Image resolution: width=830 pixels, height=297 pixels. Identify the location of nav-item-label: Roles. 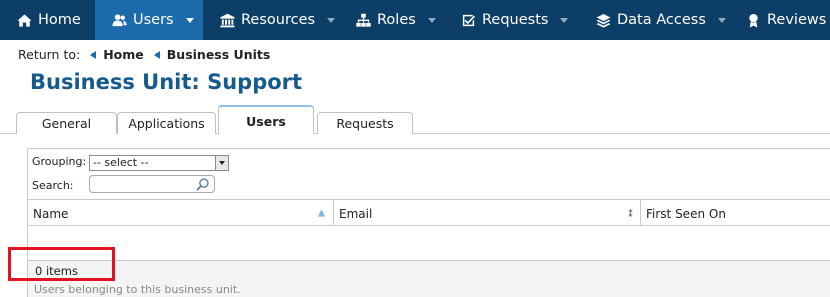
(396, 20).